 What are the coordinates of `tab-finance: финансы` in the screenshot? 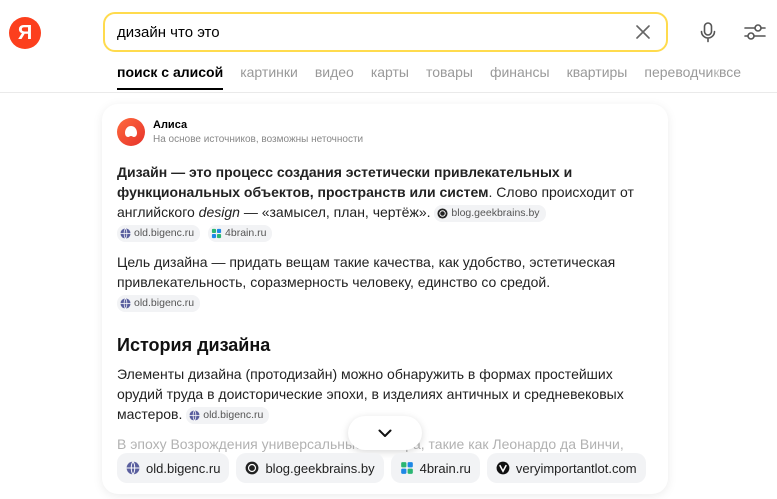 It's located at (520, 77).